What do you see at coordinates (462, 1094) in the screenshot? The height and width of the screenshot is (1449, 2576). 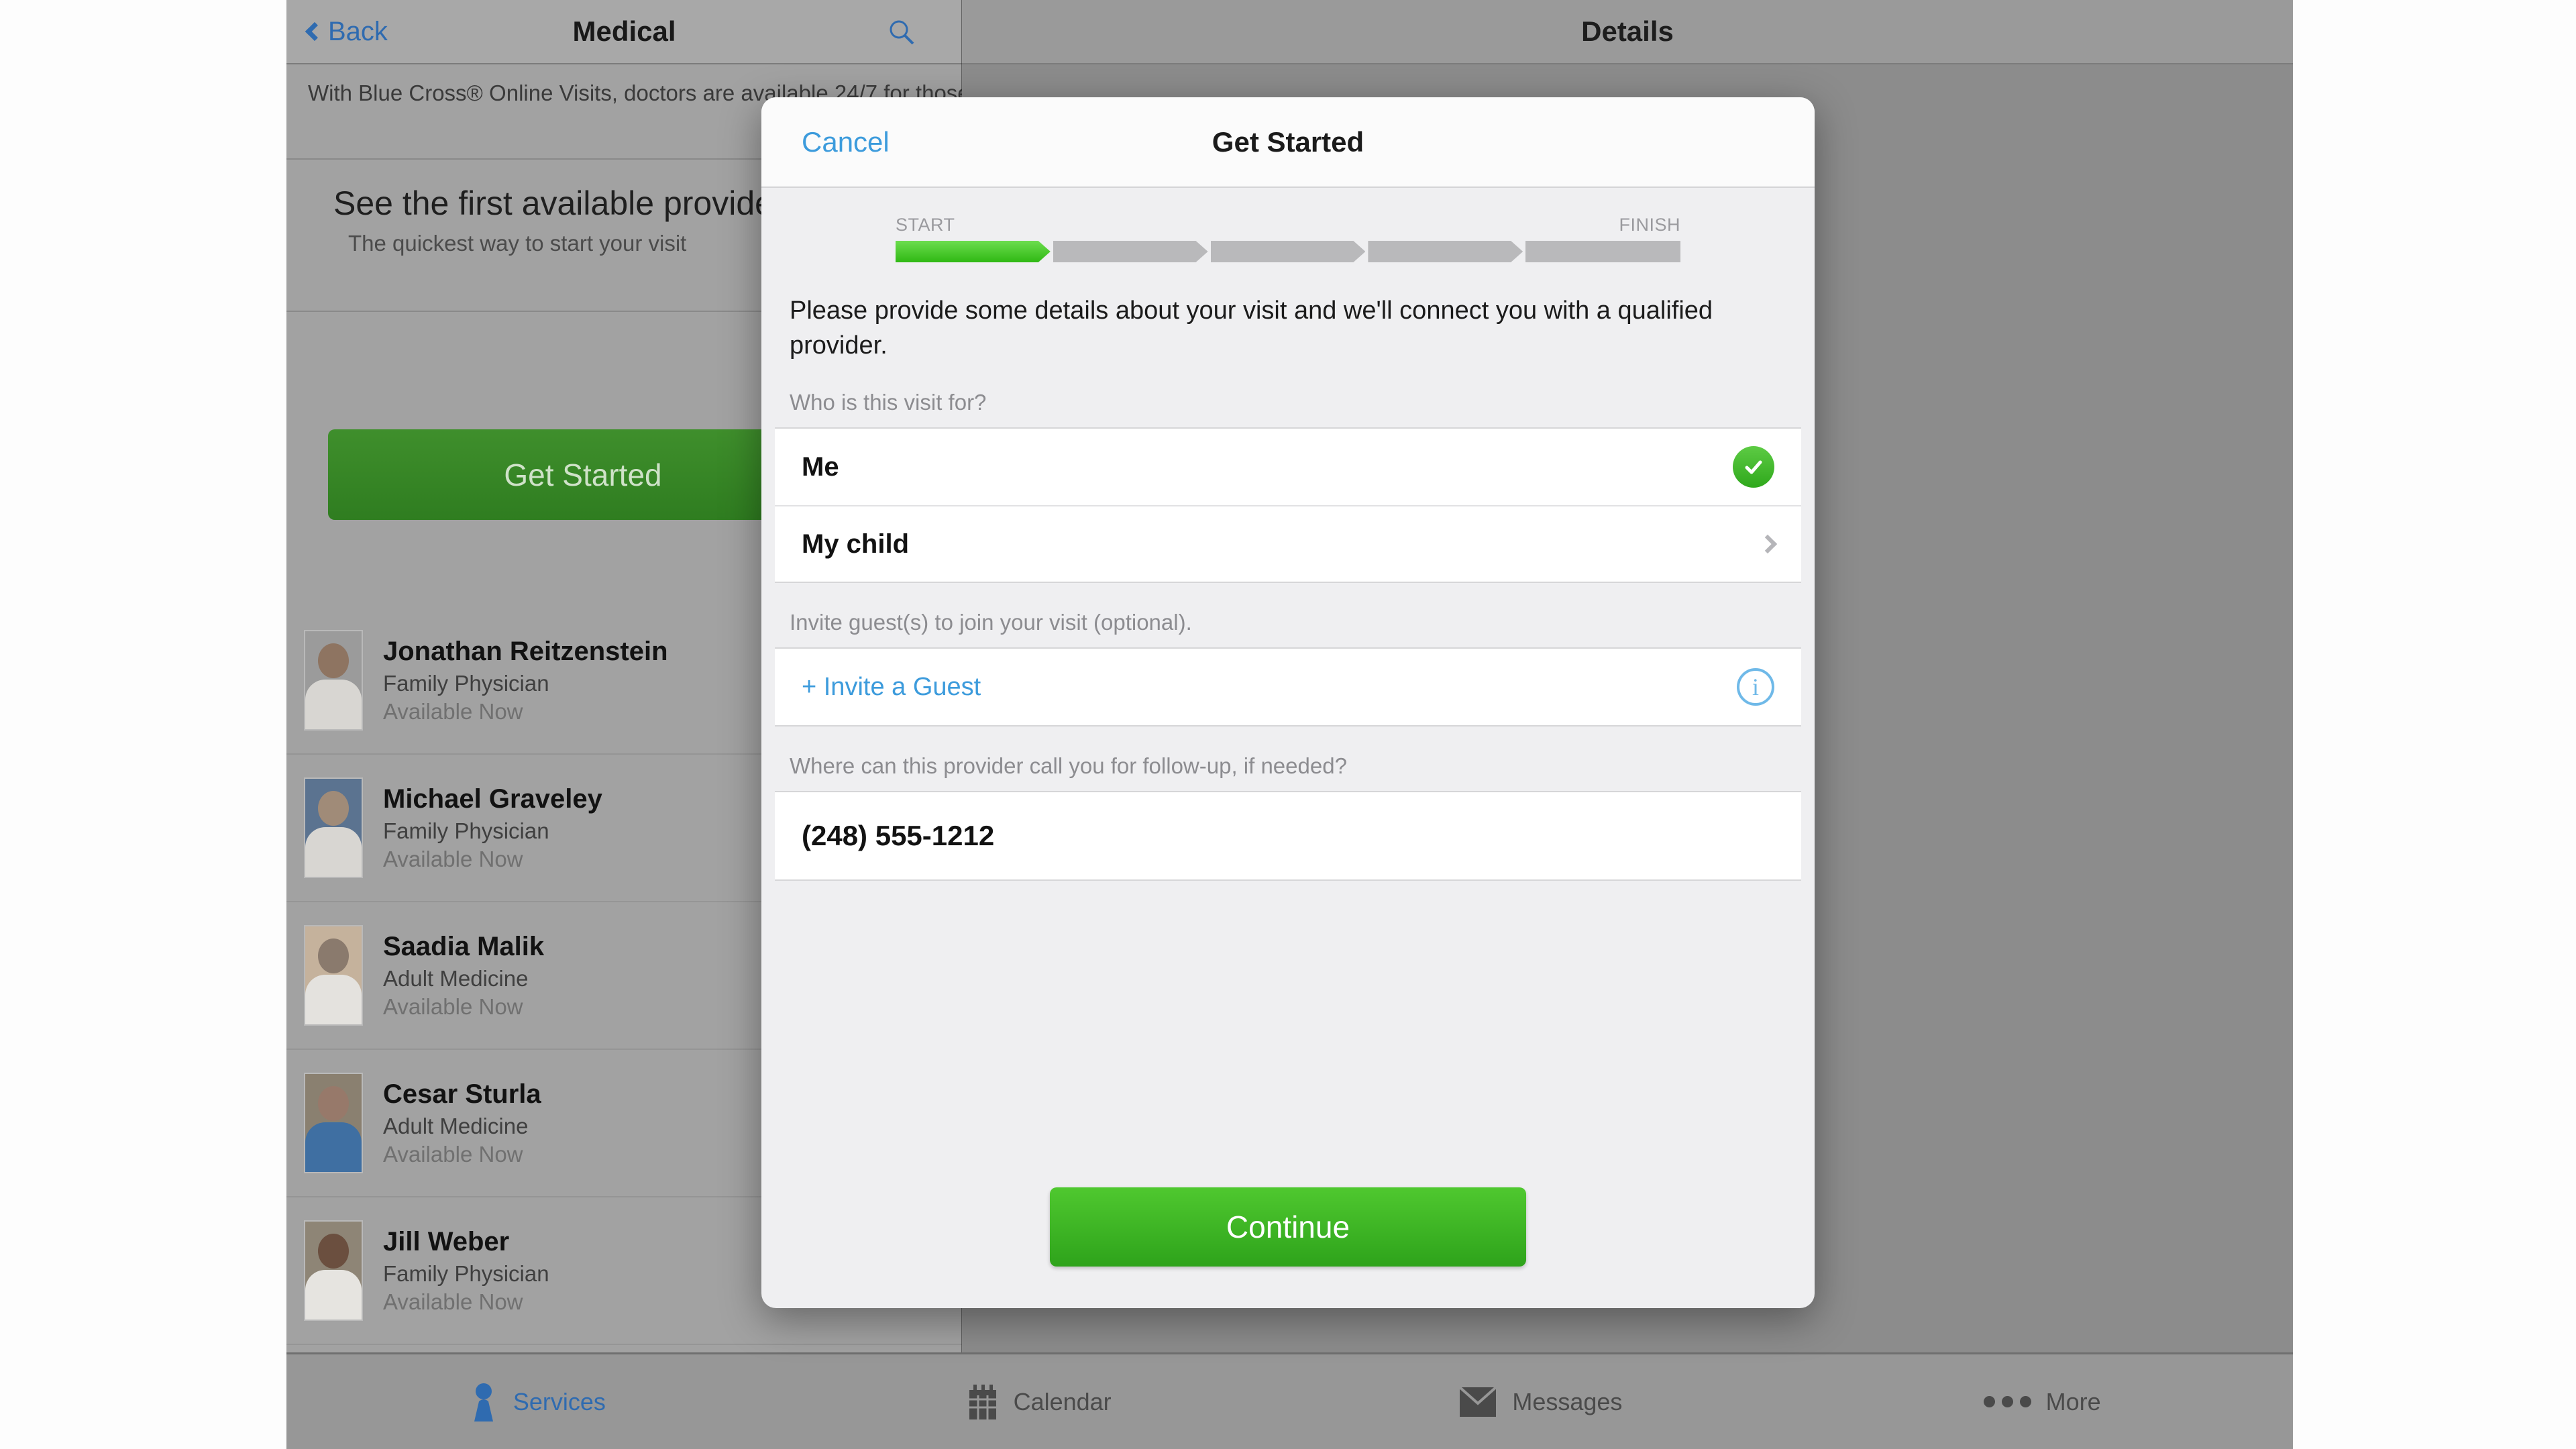 I see `provider-name: Cesar Sturla` at bounding box center [462, 1094].